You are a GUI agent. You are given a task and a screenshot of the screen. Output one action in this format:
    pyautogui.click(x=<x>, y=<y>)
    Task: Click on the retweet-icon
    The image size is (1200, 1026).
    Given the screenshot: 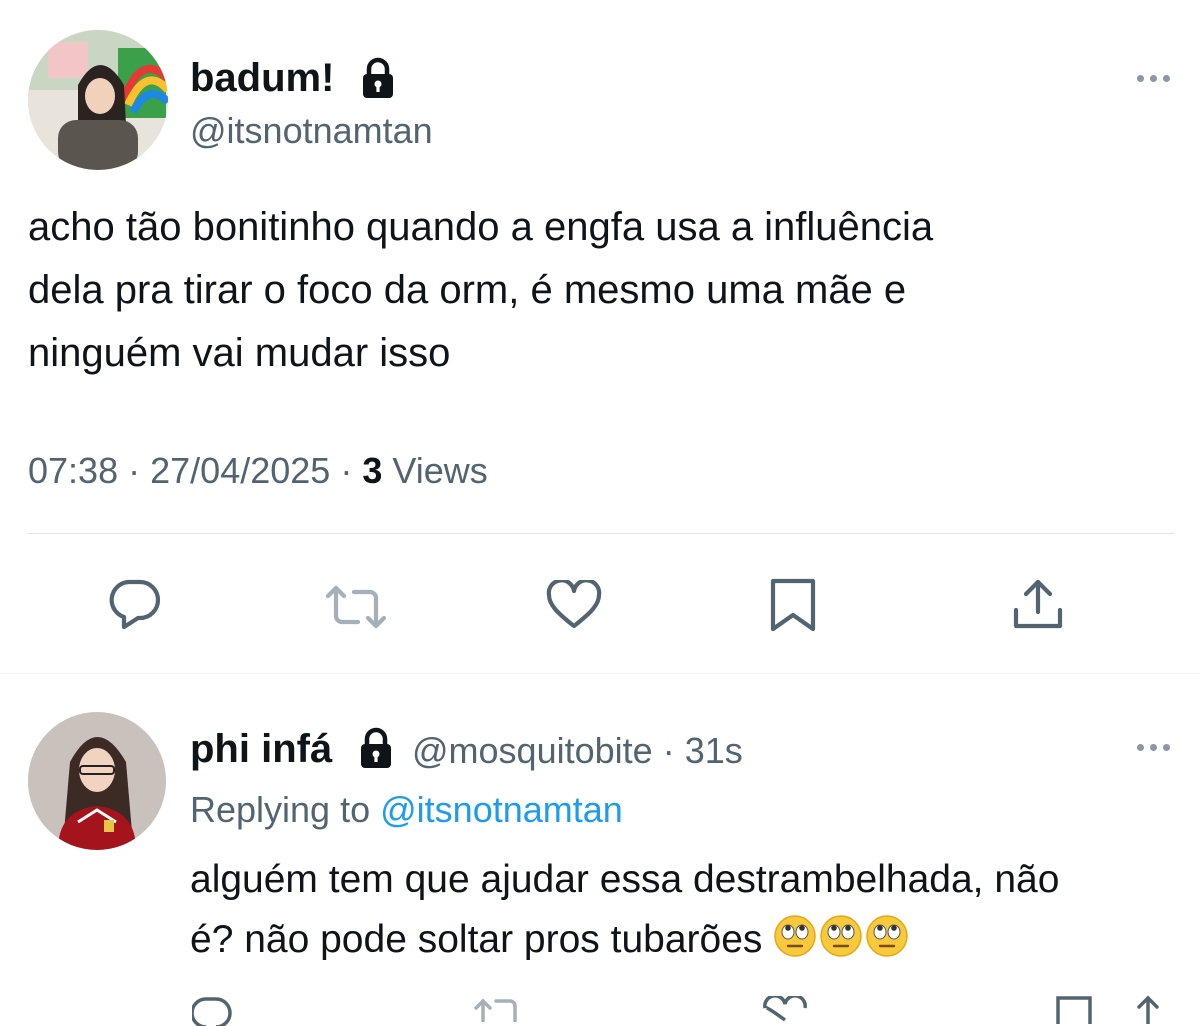 What is the action you would take?
    pyautogui.click(x=356, y=607)
    